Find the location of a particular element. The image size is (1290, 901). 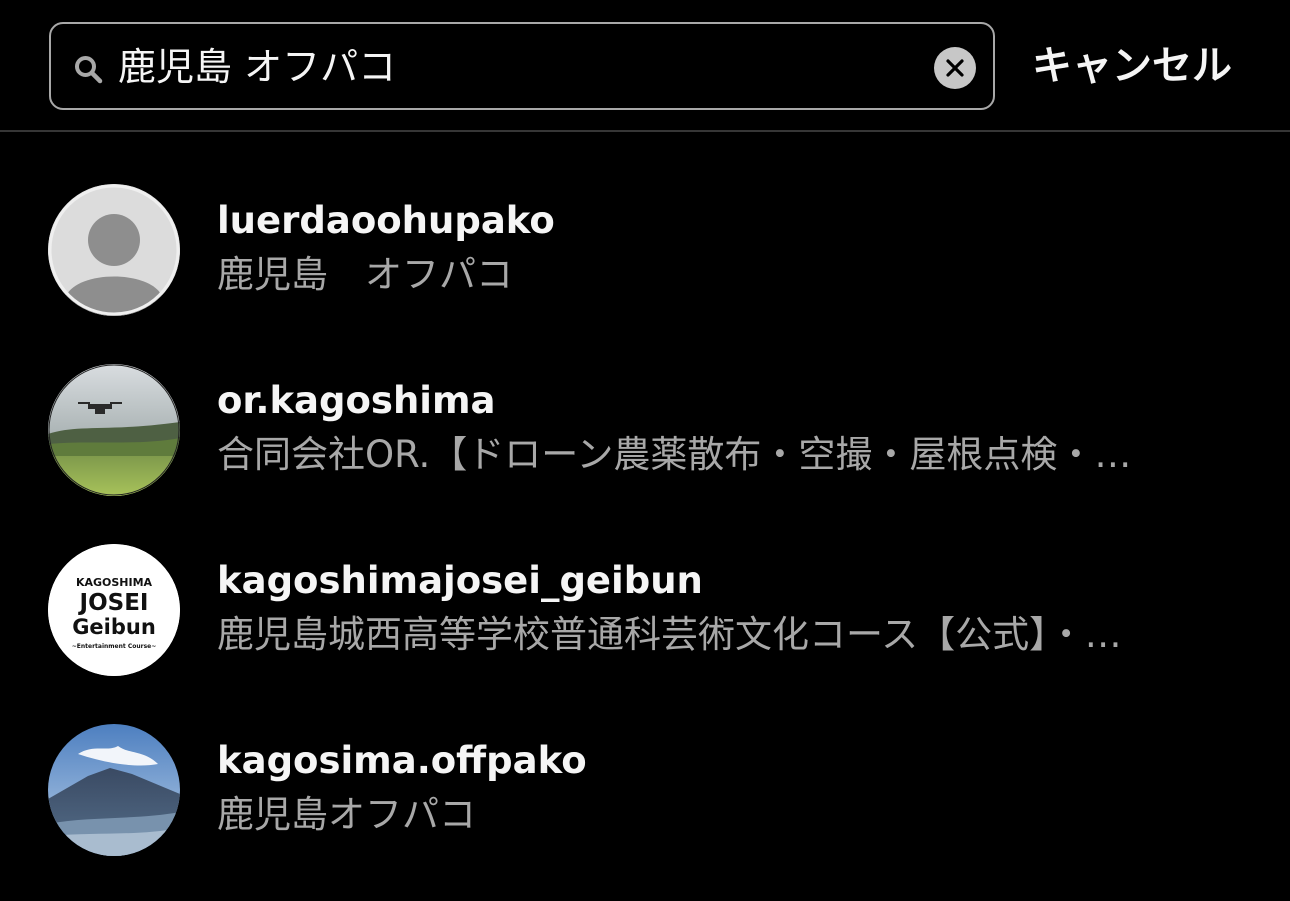

drone-field-photo-icon is located at coordinates (114, 430).